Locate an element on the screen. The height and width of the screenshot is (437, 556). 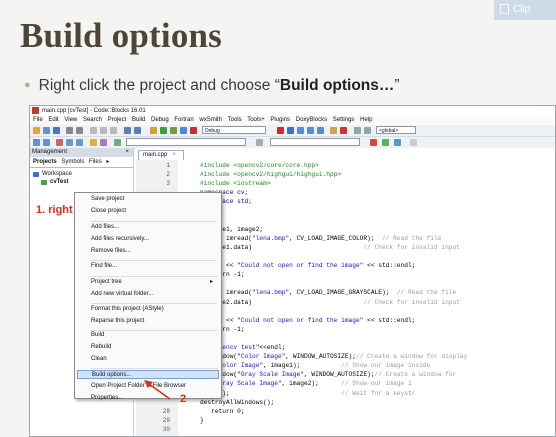
bullet-prefix: Right click the project and choose “ is located at coordinates (159, 85).